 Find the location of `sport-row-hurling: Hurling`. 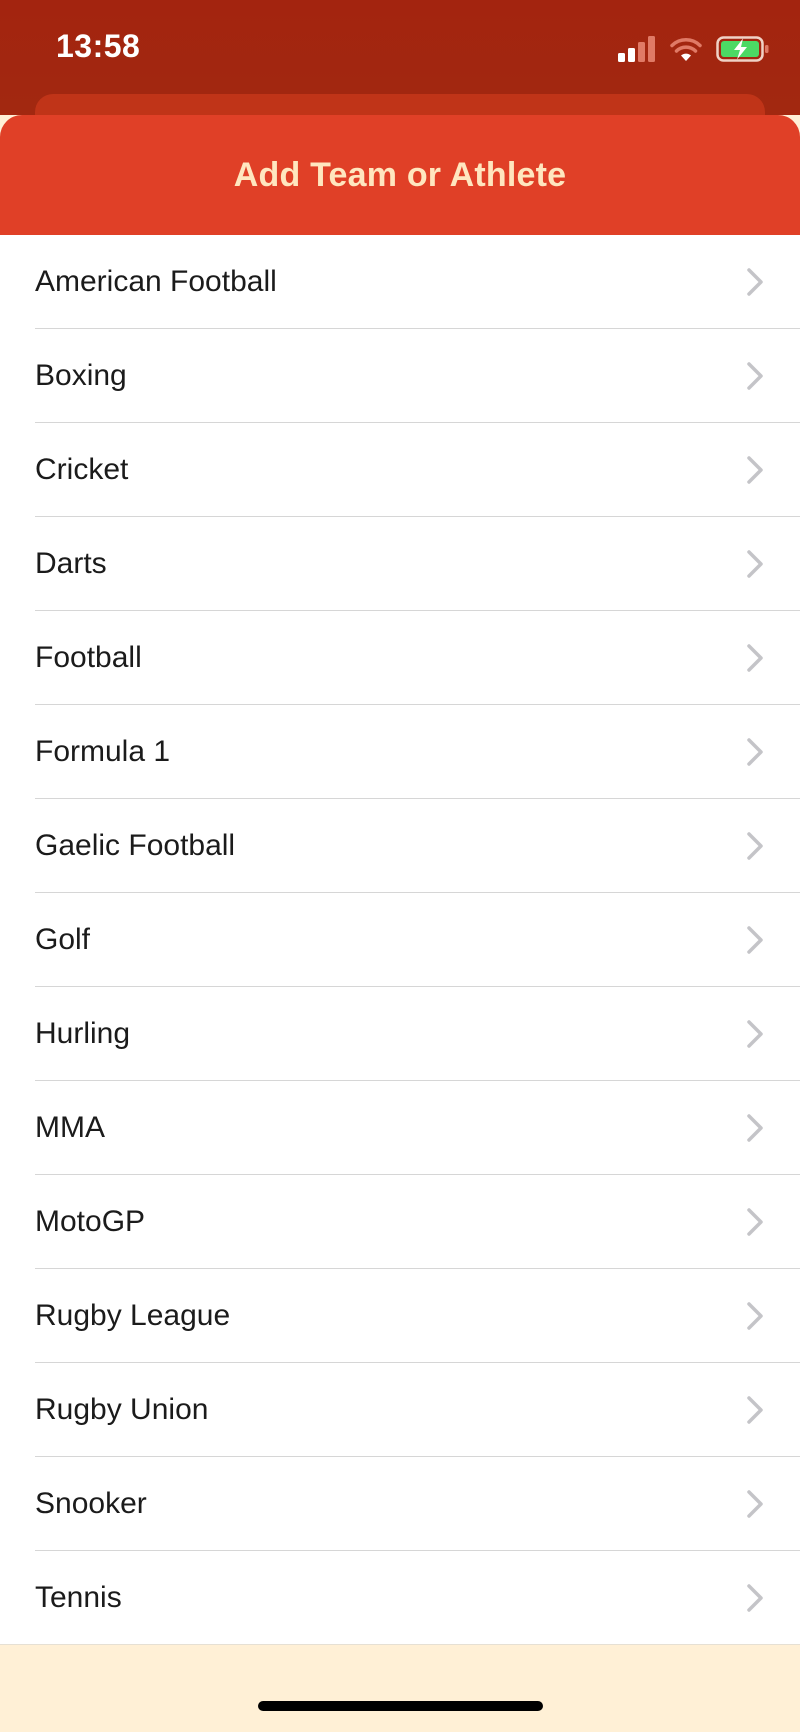

sport-row-hurling: Hurling is located at coordinates (400, 1034).